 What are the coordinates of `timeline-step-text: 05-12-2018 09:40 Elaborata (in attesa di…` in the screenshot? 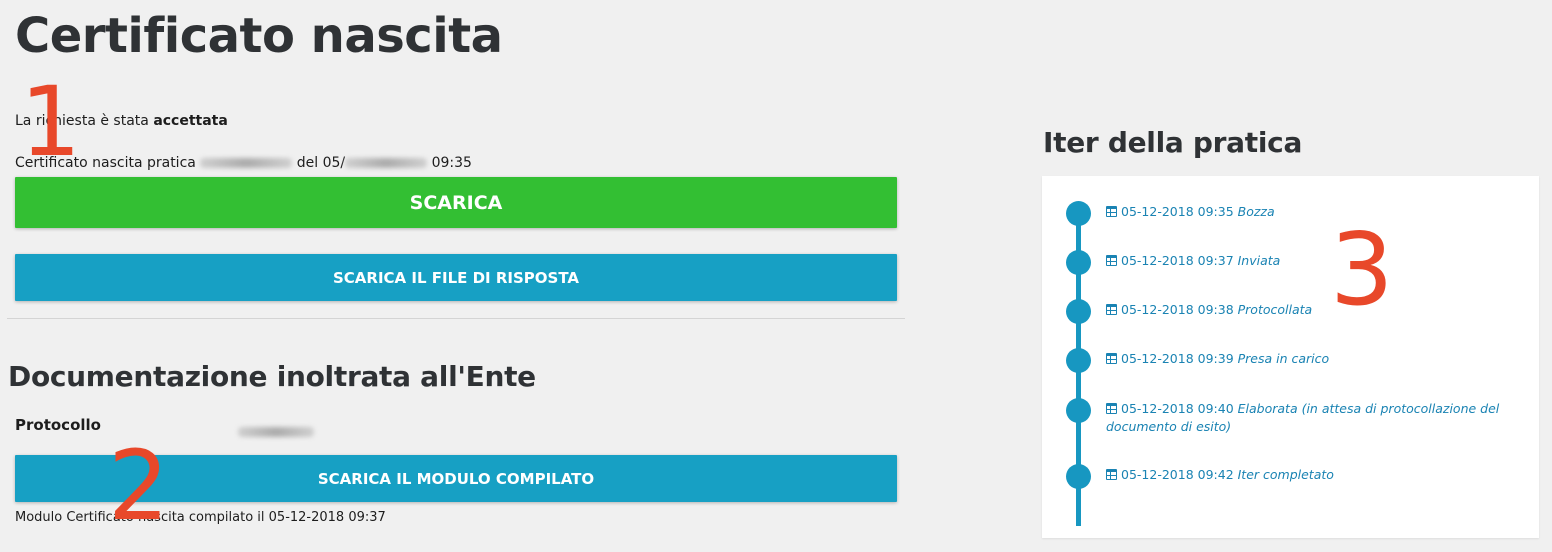 It's located at (1306, 418).